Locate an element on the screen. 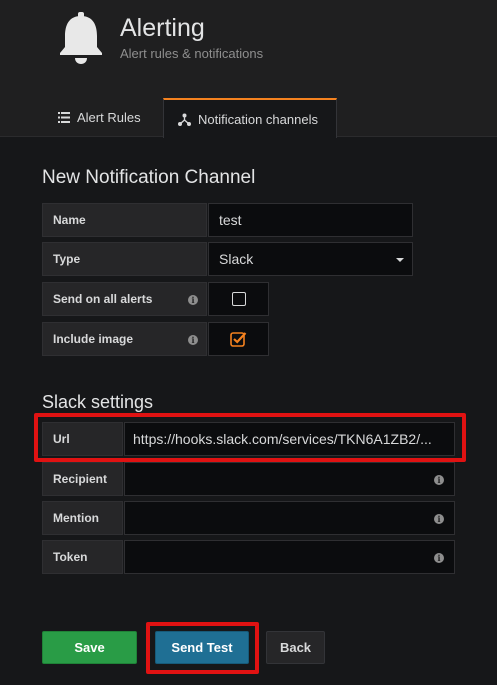 This screenshot has width=497, height=685. form-title: New Notification Channel is located at coordinates (149, 177).